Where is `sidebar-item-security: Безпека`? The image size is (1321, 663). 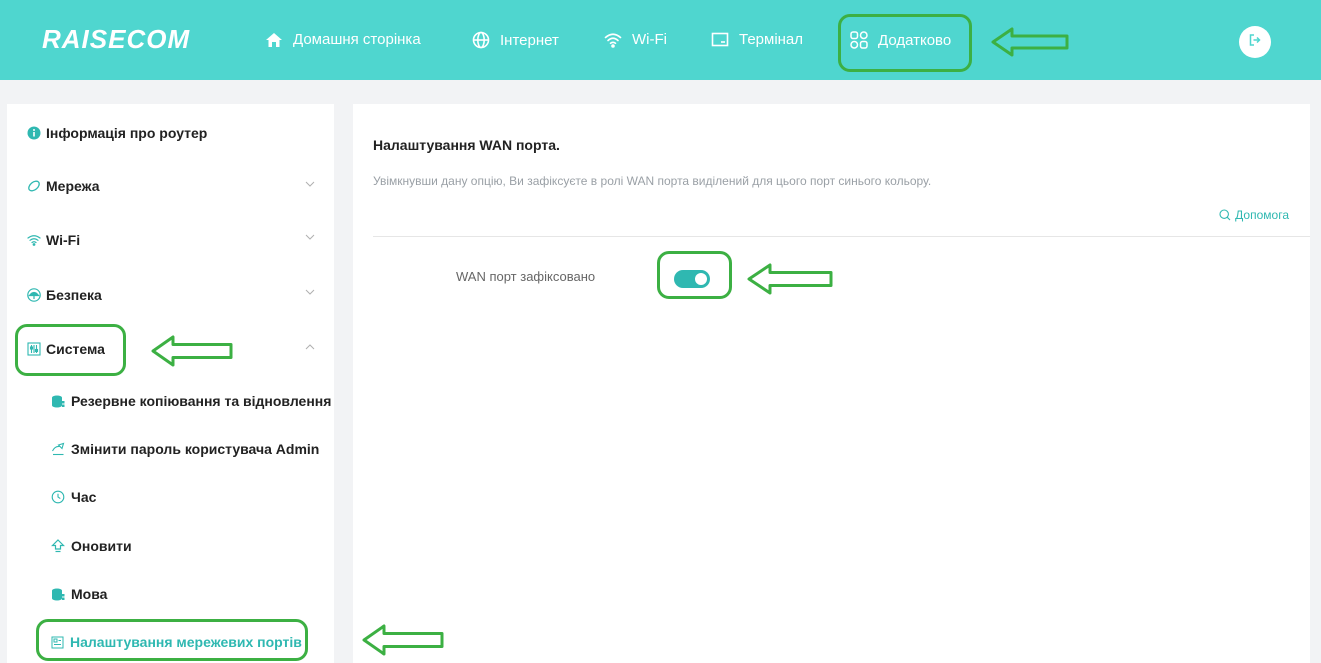 sidebar-item-security: Безпека is located at coordinates (64, 295).